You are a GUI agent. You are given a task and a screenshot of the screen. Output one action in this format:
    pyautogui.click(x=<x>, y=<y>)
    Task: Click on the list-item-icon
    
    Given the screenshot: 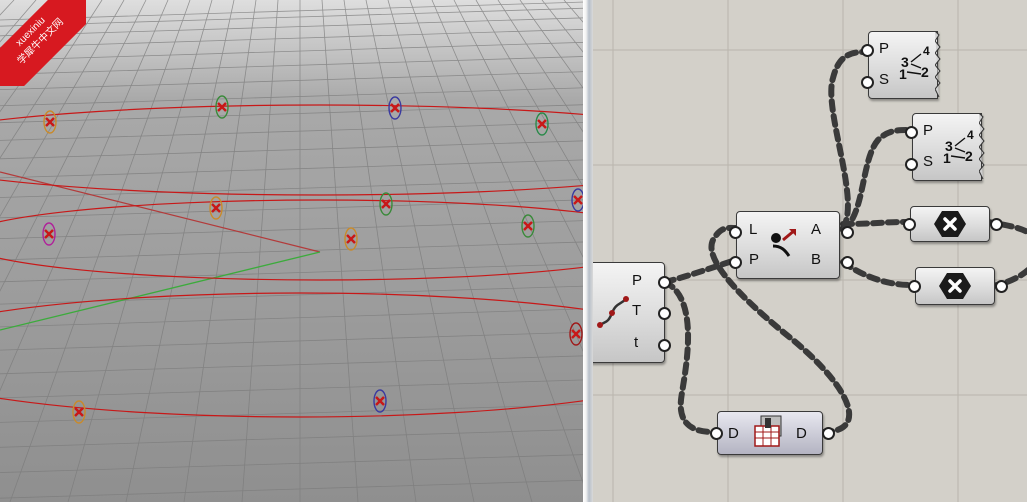 What is the action you would take?
    pyautogui.click(x=783, y=242)
    